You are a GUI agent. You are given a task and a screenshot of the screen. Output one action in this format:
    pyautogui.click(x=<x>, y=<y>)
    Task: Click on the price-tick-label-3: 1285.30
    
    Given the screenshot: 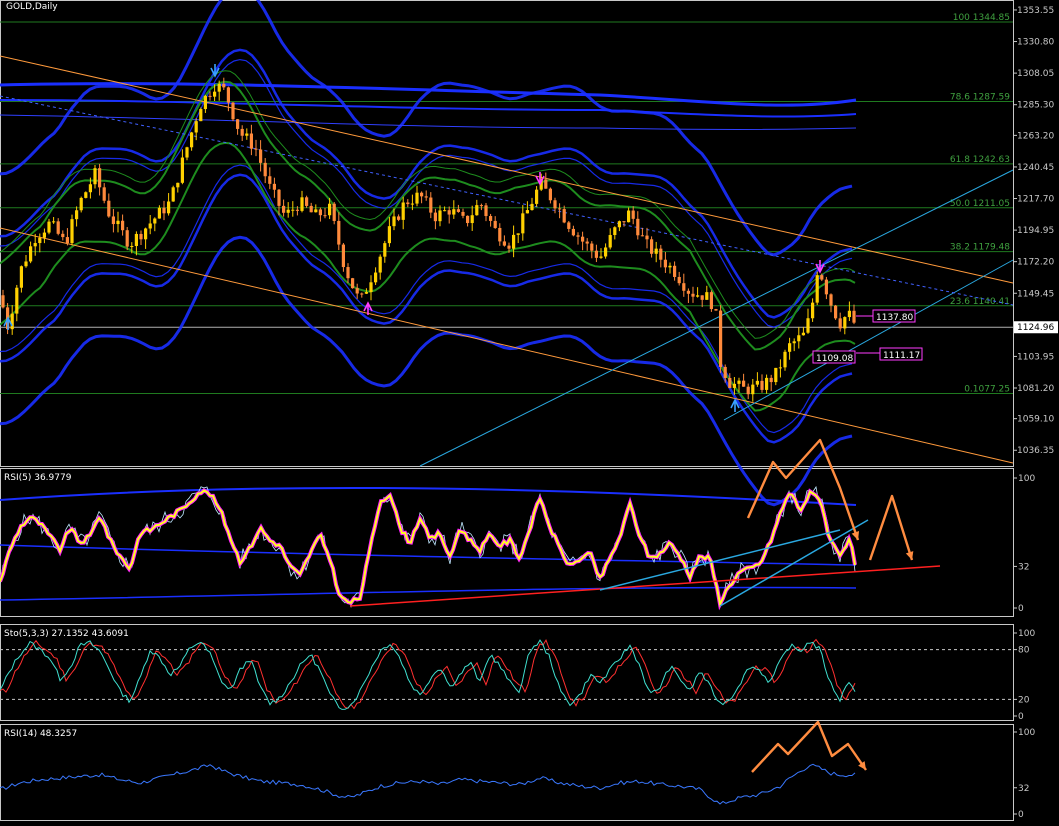 What is the action you would take?
    pyautogui.click(x=1035, y=106)
    